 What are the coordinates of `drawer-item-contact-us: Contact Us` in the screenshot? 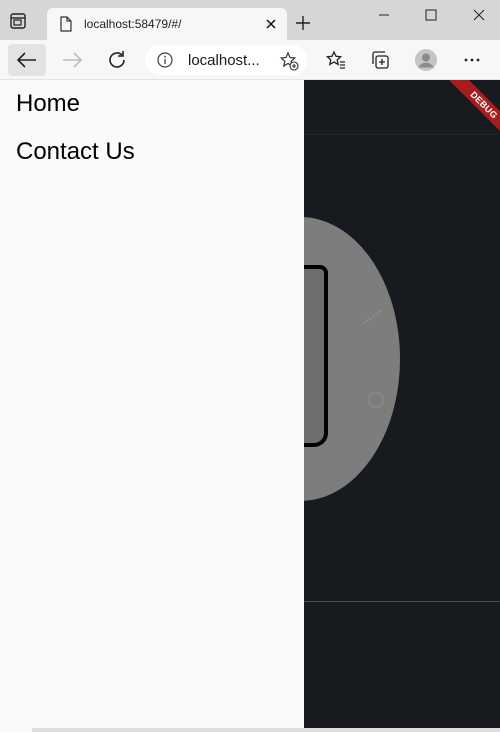 It's located at (75, 152).